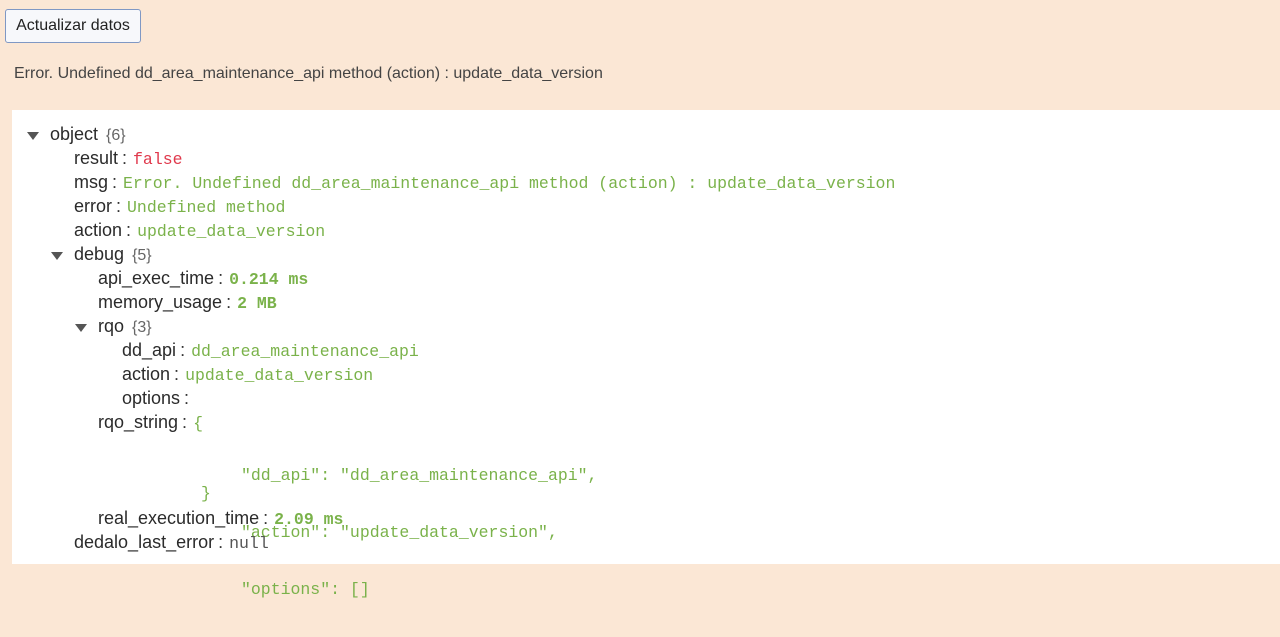  I want to click on node-key: options, so click(151, 398).